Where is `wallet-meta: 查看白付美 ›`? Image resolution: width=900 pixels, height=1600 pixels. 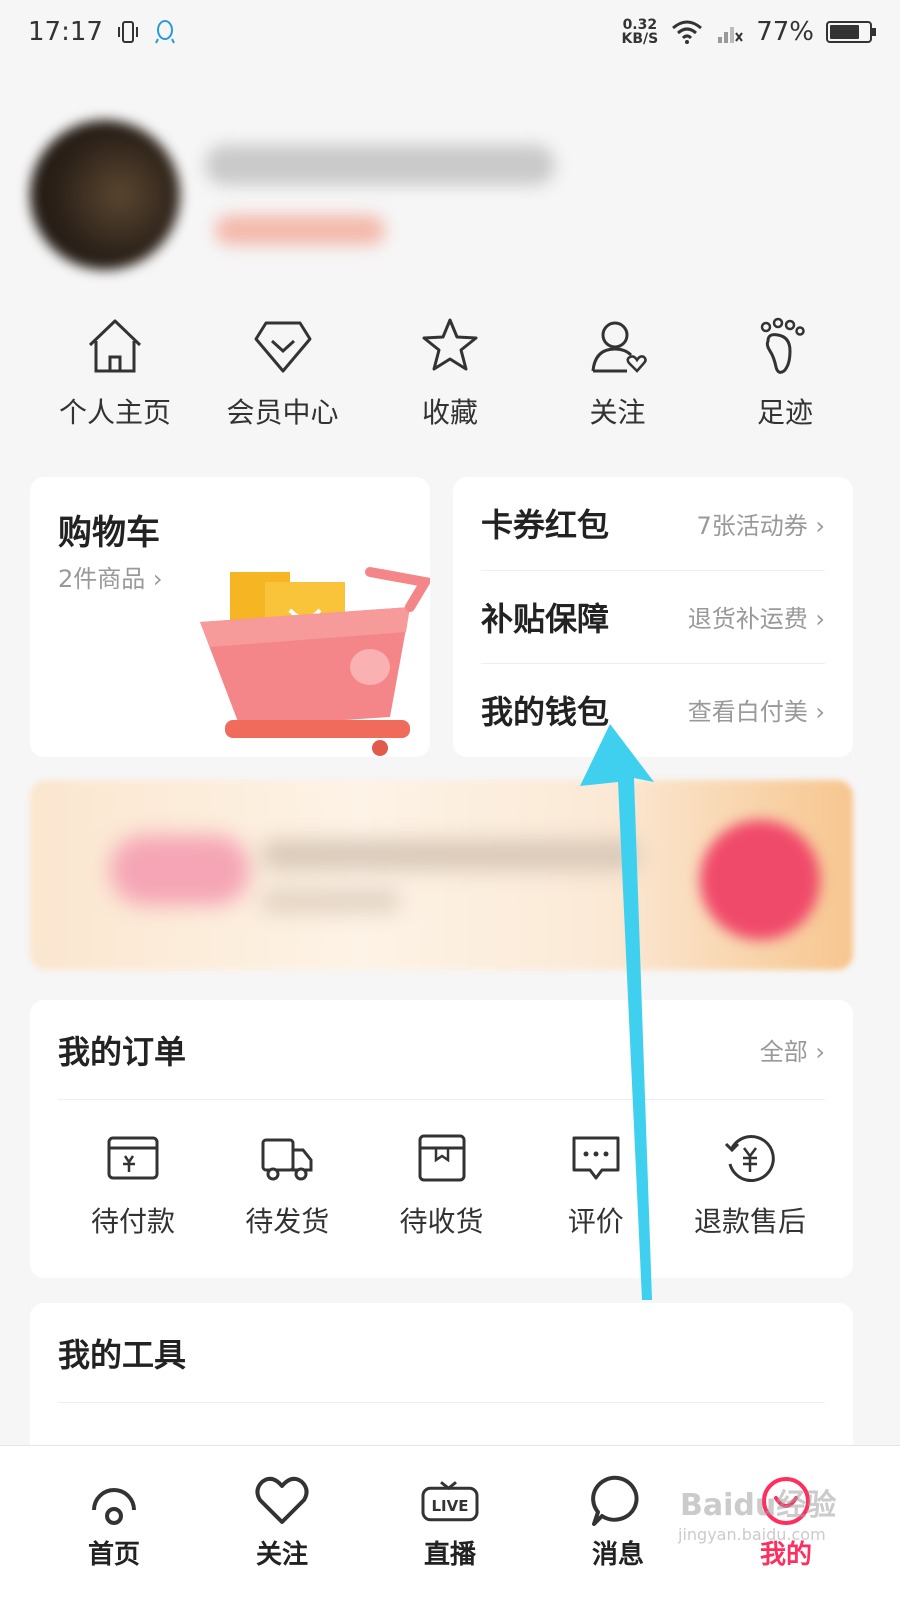
wallet-meta: 查看白付美 › is located at coordinates (756, 712).